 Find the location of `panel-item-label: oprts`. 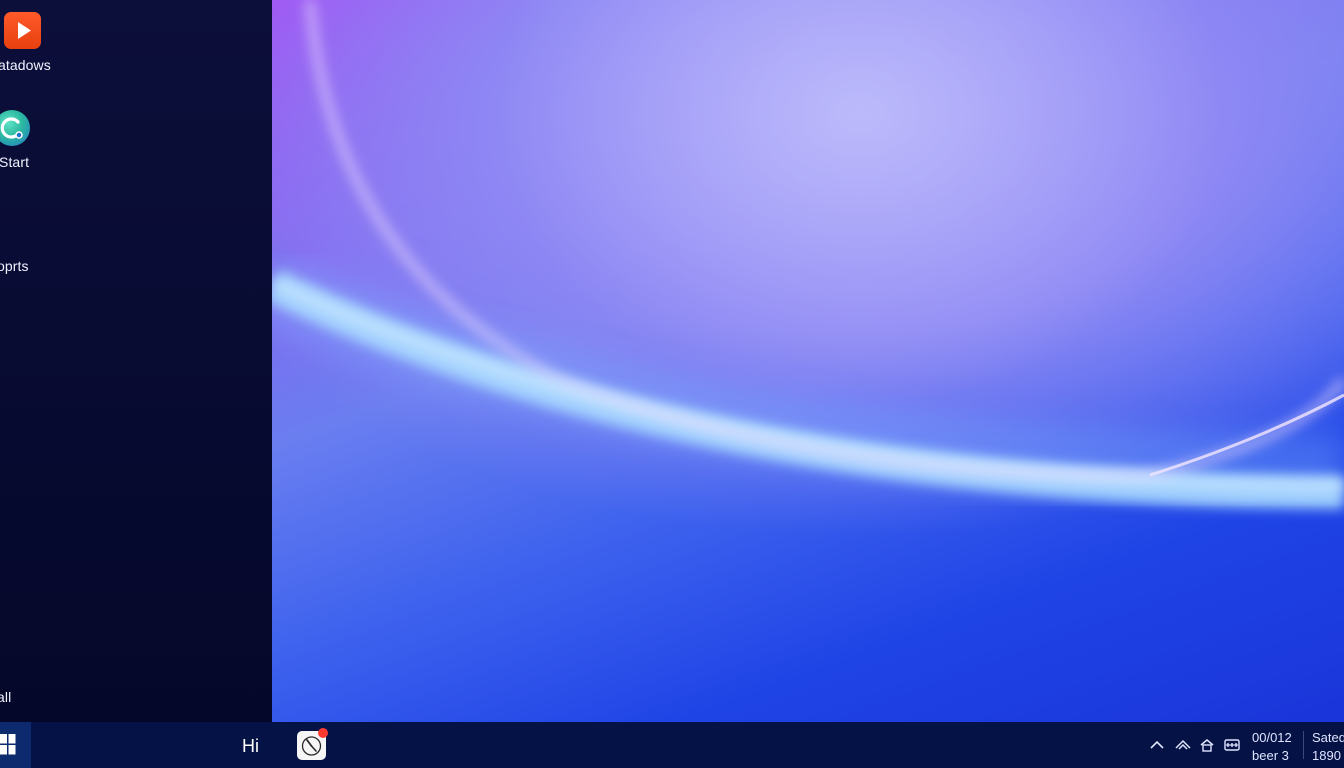

panel-item-label: oprts is located at coordinates (14, 266).